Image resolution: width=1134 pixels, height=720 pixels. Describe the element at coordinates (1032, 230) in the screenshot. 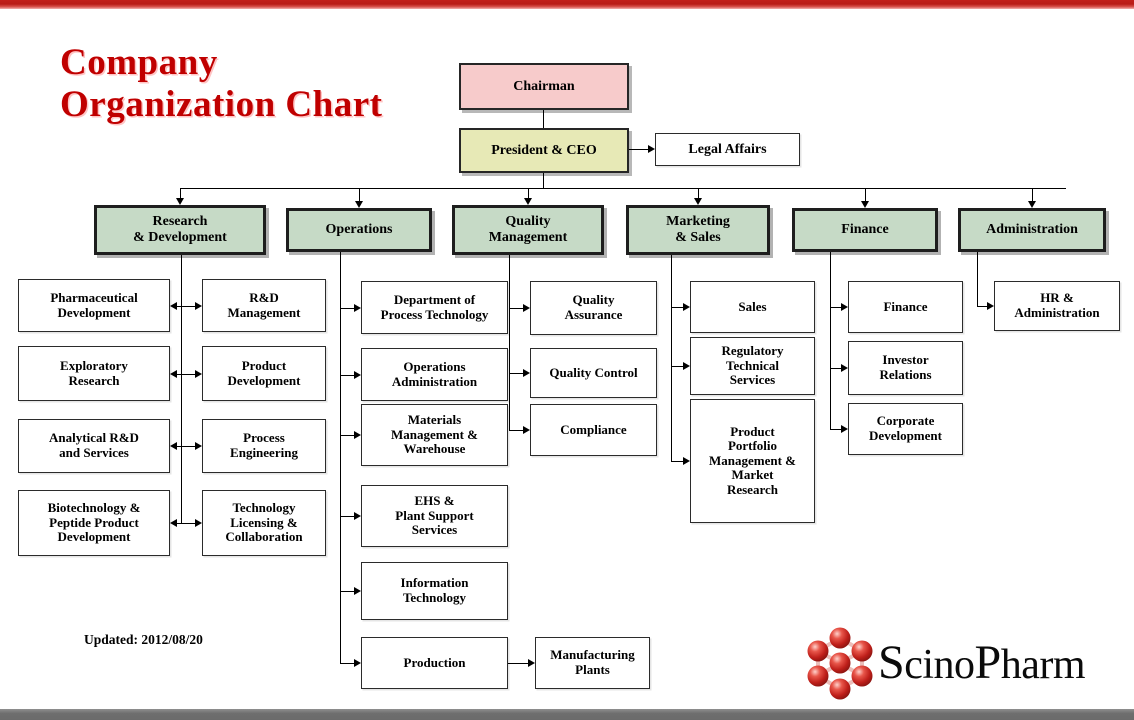

I see `node-division-admin: Administration` at that location.